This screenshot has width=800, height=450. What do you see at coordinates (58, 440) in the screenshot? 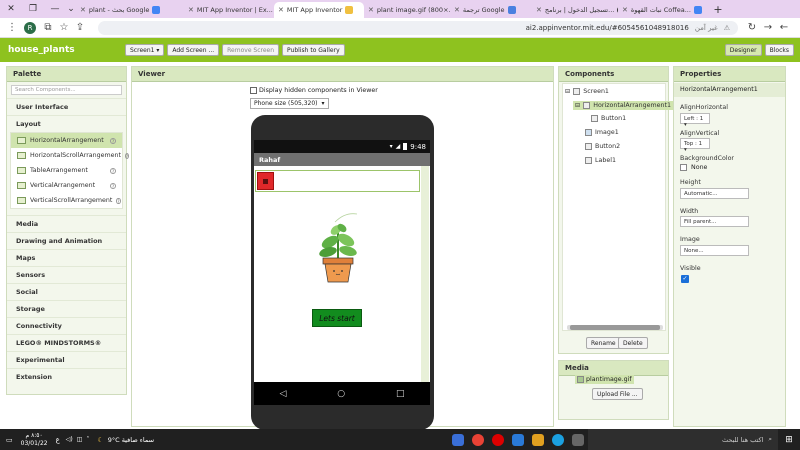
I see `language-indicator: ع` at bounding box center [58, 440].